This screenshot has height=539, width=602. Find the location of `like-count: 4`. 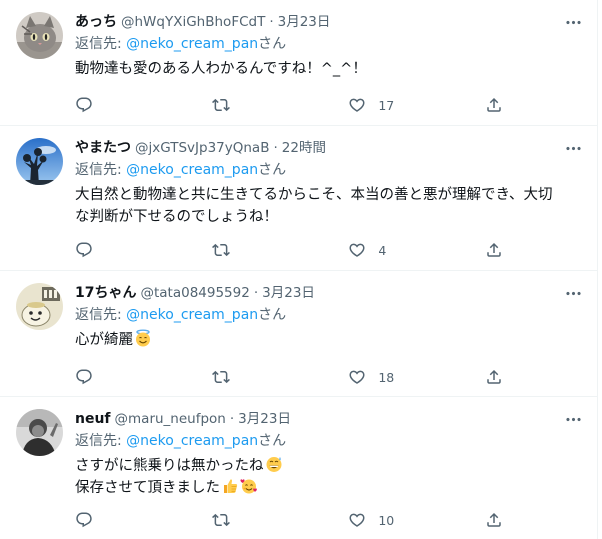

like-count: 4 is located at coordinates (382, 250).